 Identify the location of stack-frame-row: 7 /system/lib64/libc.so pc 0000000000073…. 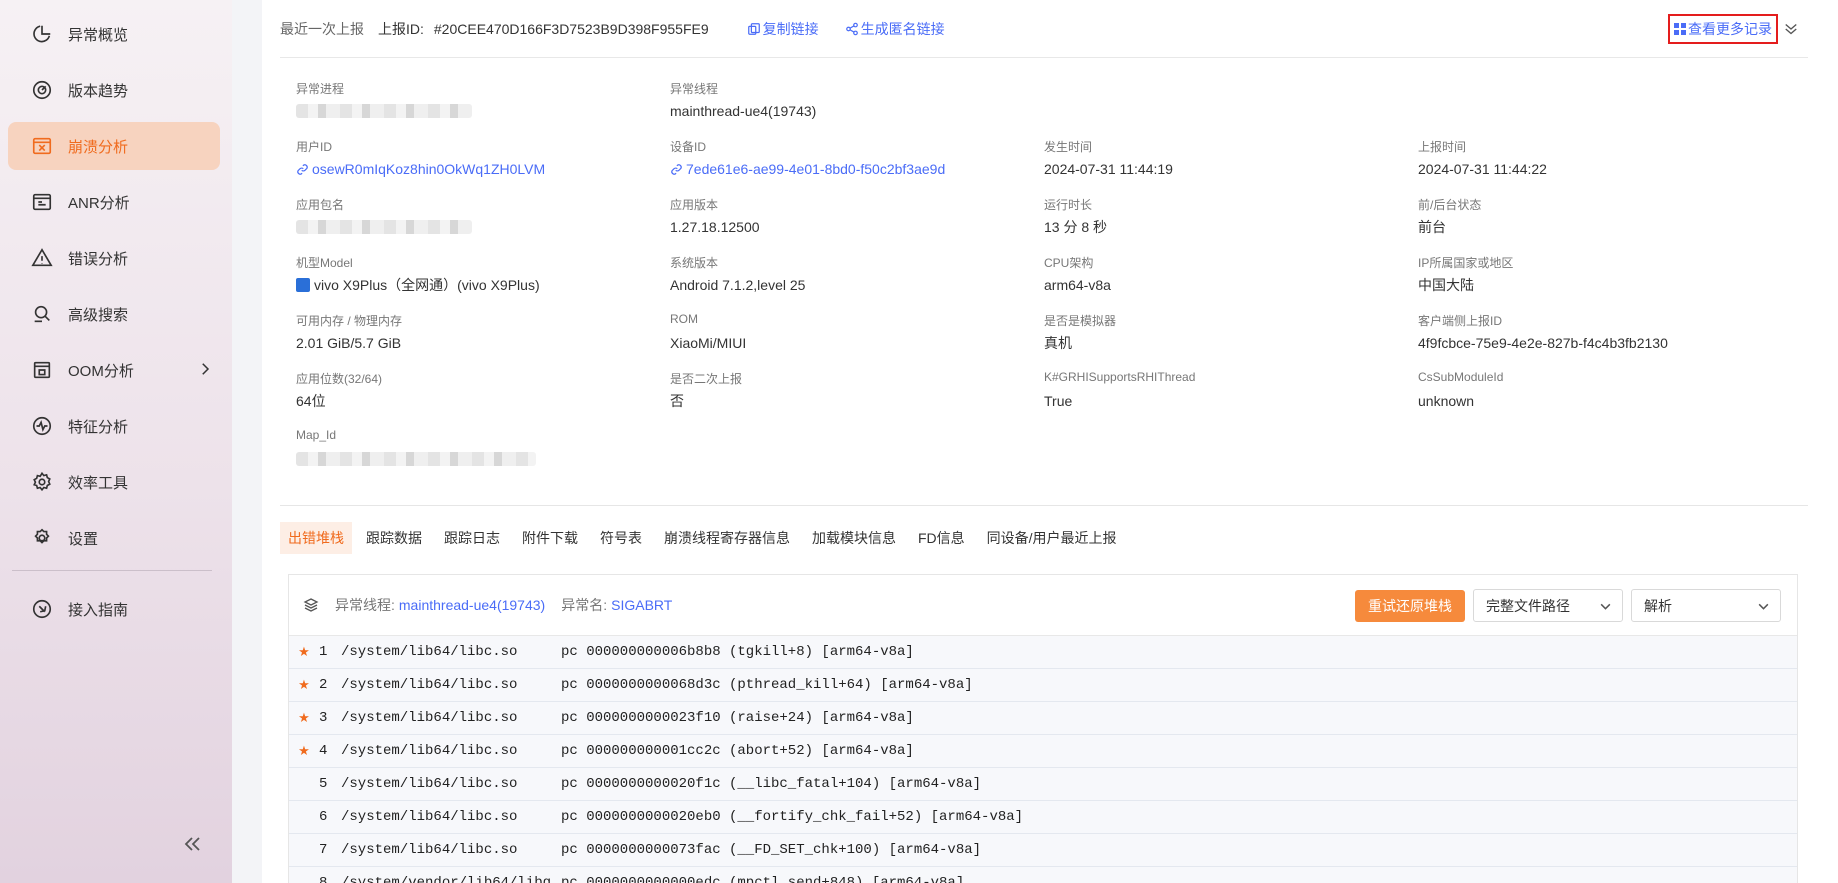
(1043, 850).